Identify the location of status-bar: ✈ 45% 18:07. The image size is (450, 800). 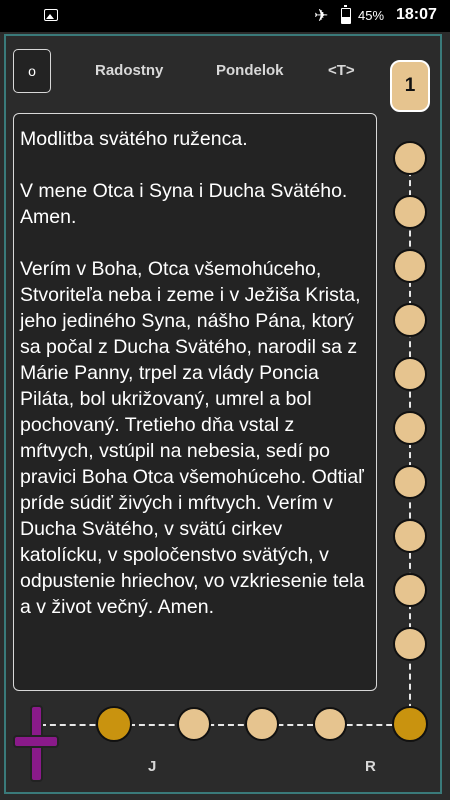
(225, 16).